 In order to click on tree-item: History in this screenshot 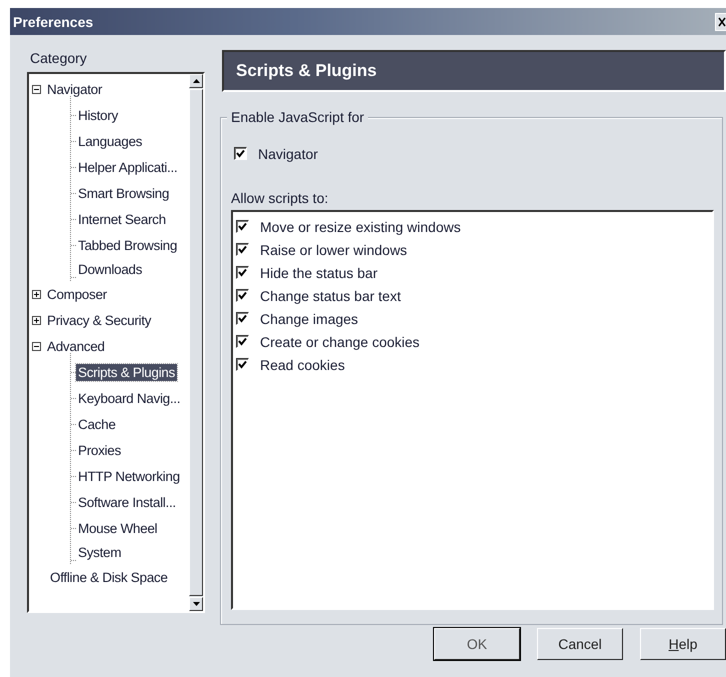, I will do `click(98, 115)`.